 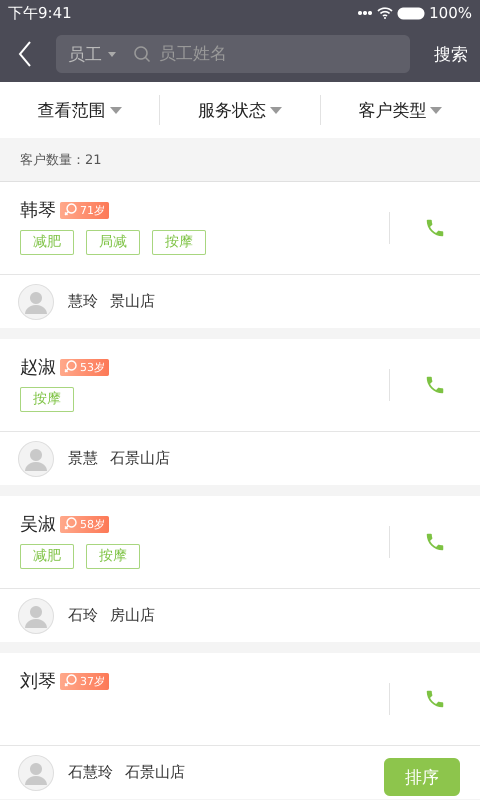 What do you see at coordinates (83, 301) in the screenshot?
I see `staff-name: 慧玲` at bounding box center [83, 301].